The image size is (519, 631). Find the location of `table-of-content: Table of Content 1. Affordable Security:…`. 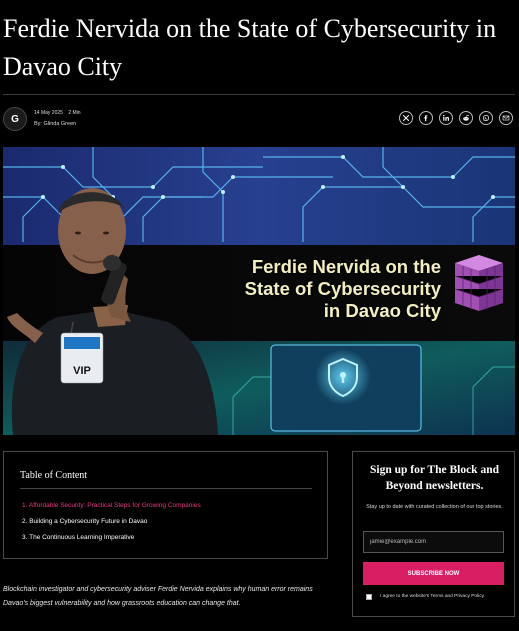

table-of-content: Table of Content 1. Affordable Security:… is located at coordinates (165, 505).